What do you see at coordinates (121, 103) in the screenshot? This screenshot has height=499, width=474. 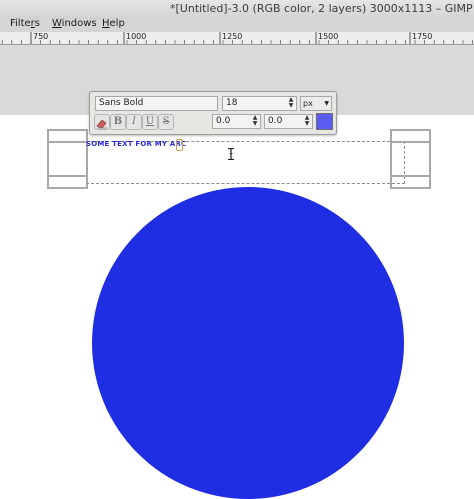 I see `font-field-value: Sans Bold` at bounding box center [121, 103].